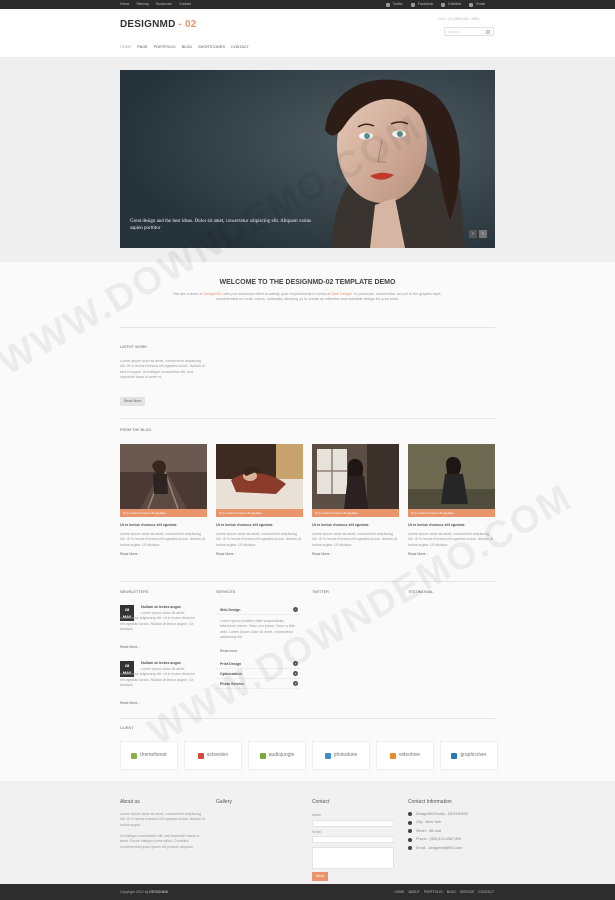 The image size is (615, 900). Describe the element at coordinates (281, 755) in the screenshot. I see `client-name: audiojungle` at that location.